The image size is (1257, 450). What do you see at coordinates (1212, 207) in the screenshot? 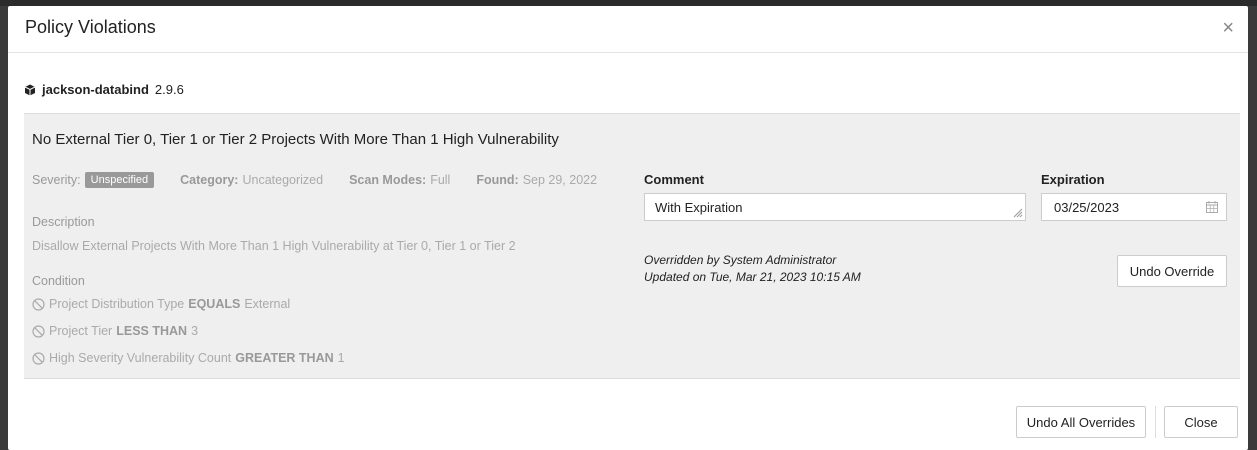
I see `calendar-icon` at bounding box center [1212, 207].